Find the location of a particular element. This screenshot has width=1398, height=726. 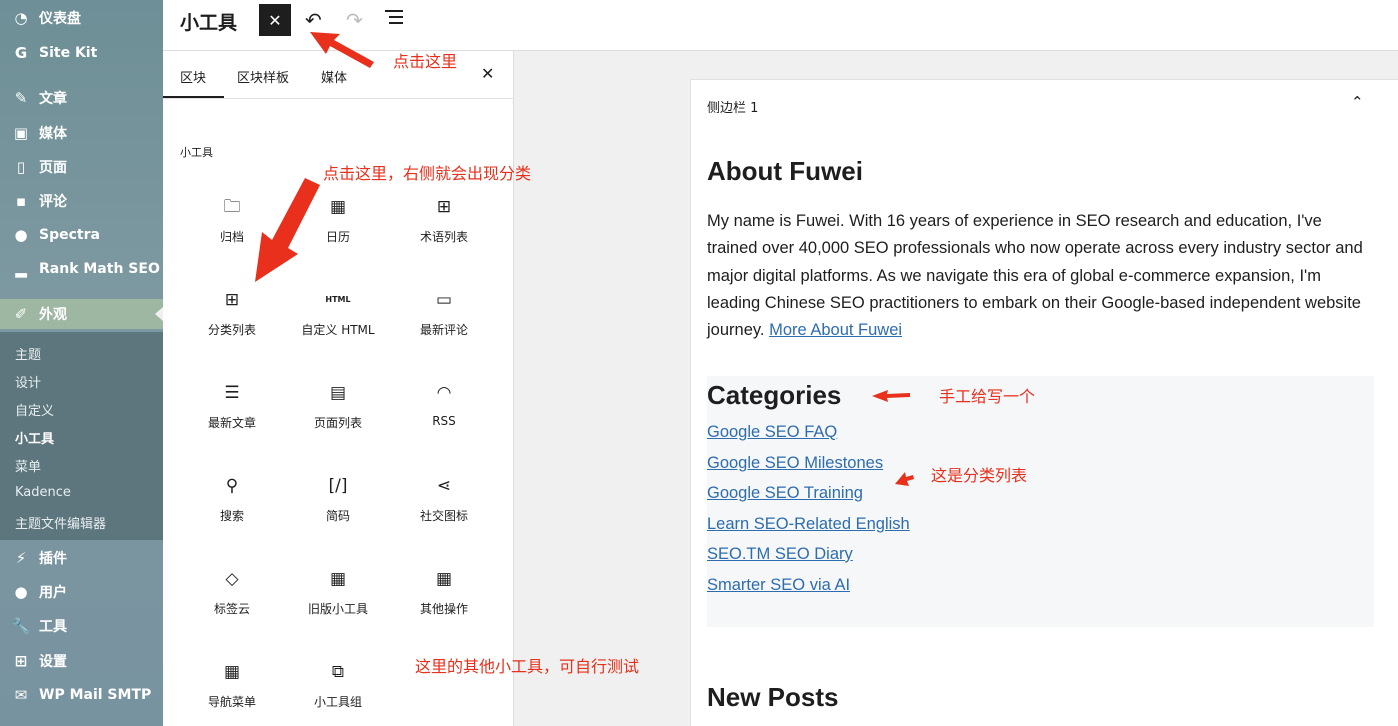

shortcode-block: [/] 简码 is located at coordinates (338, 513).